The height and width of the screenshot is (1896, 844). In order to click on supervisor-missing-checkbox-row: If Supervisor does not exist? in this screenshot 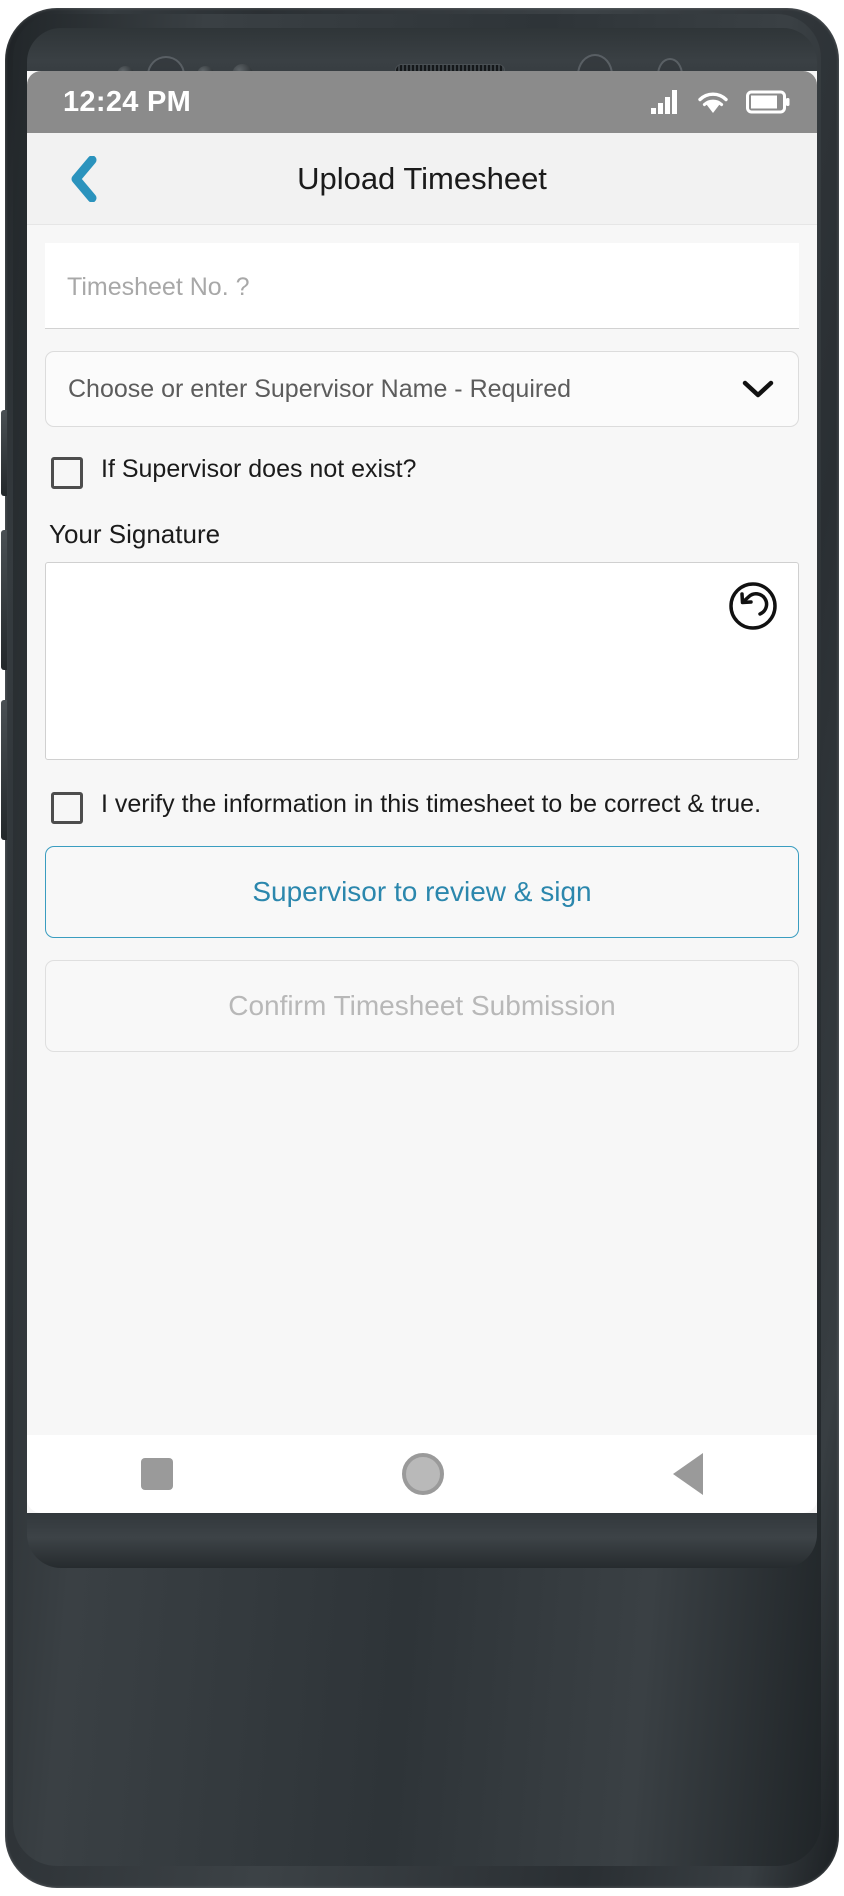, I will do `click(425, 471)`.